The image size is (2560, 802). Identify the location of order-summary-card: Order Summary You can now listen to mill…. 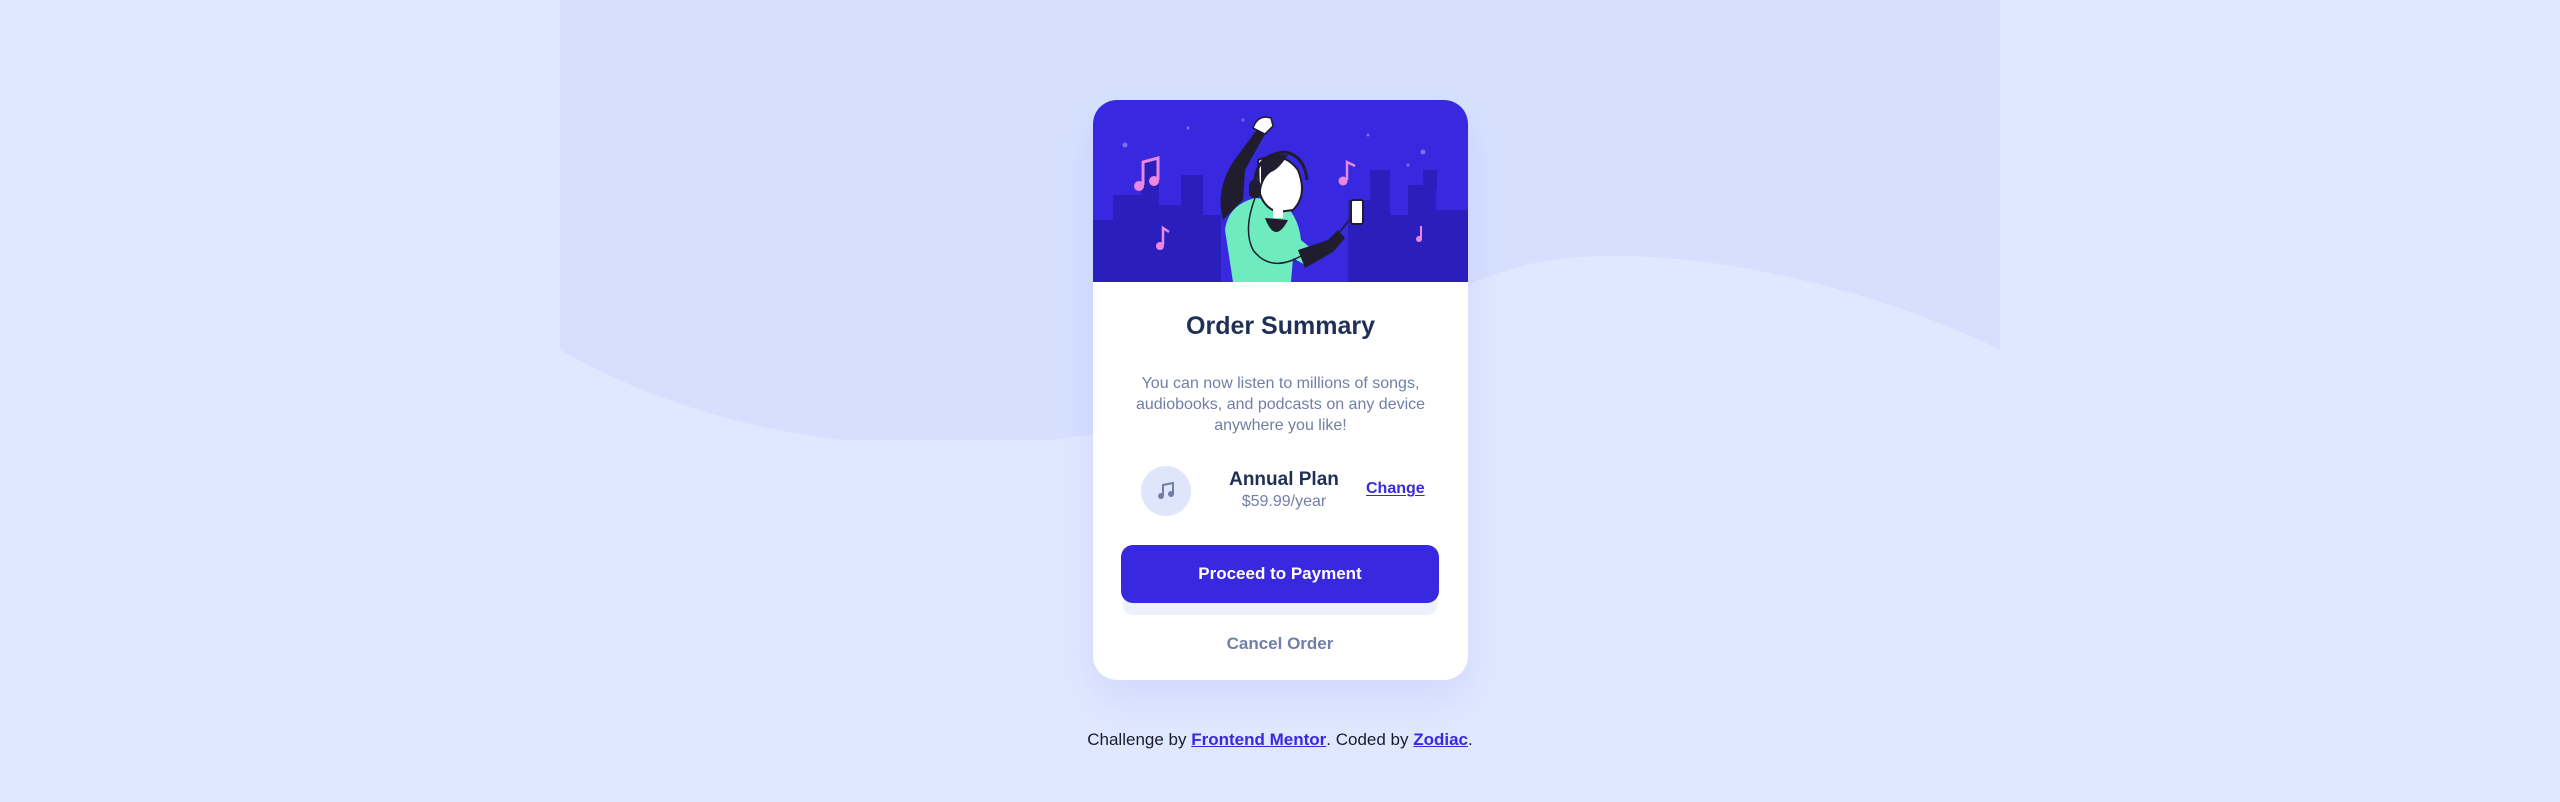
(1280, 390).